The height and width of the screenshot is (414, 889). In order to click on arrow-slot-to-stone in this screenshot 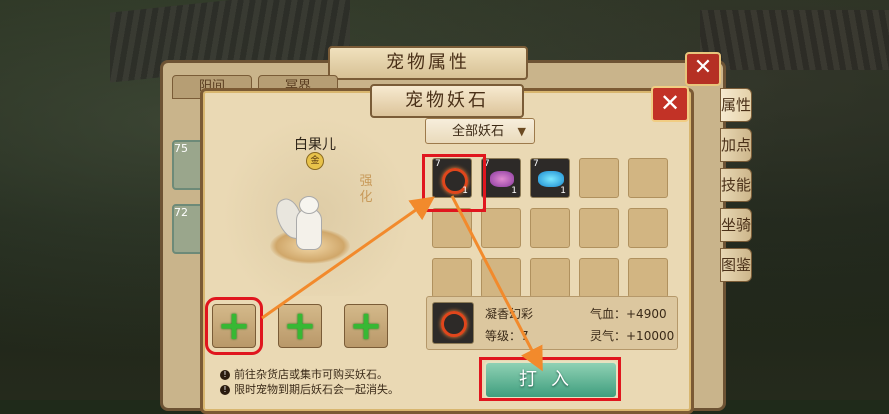, I will do `click(348, 258)`.